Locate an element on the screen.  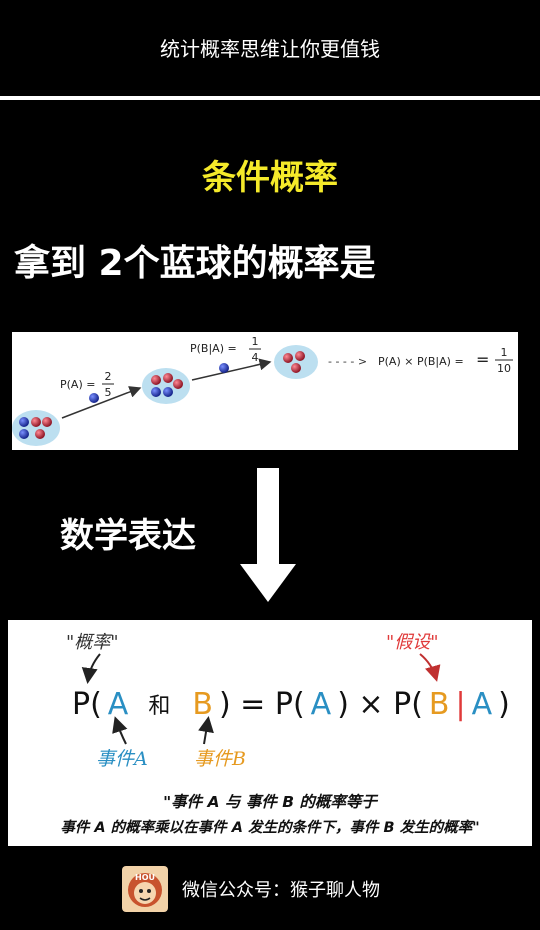
formula: P( A 和 B ) = P( A ) × P( B | A ) is located at coordinates (270, 704).